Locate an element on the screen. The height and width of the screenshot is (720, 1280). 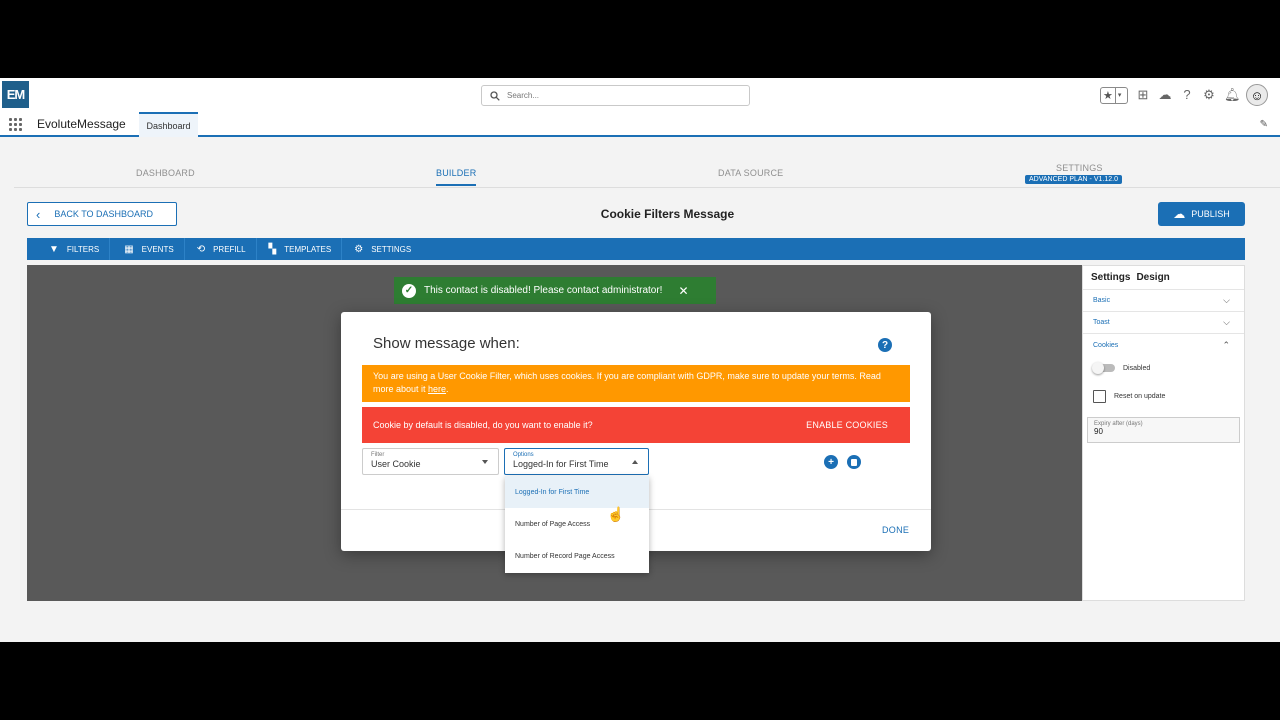
delete-filter-button is located at coordinates (854, 462).